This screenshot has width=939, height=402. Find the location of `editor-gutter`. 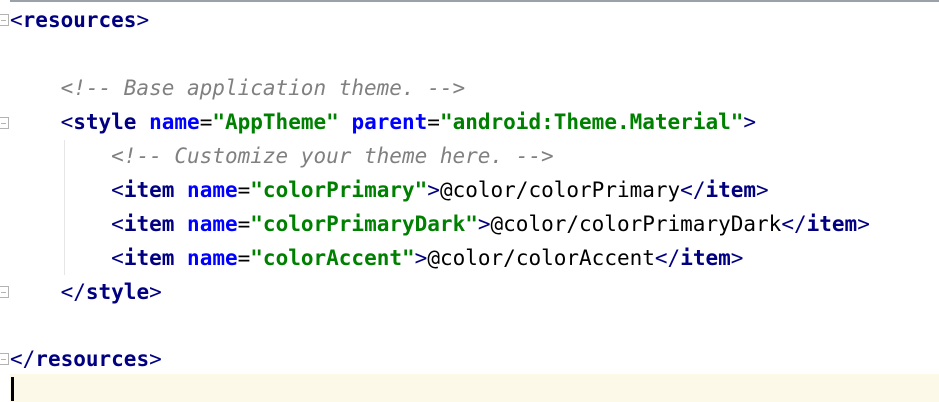

editor-gutter is located at coordinates (5, 201).